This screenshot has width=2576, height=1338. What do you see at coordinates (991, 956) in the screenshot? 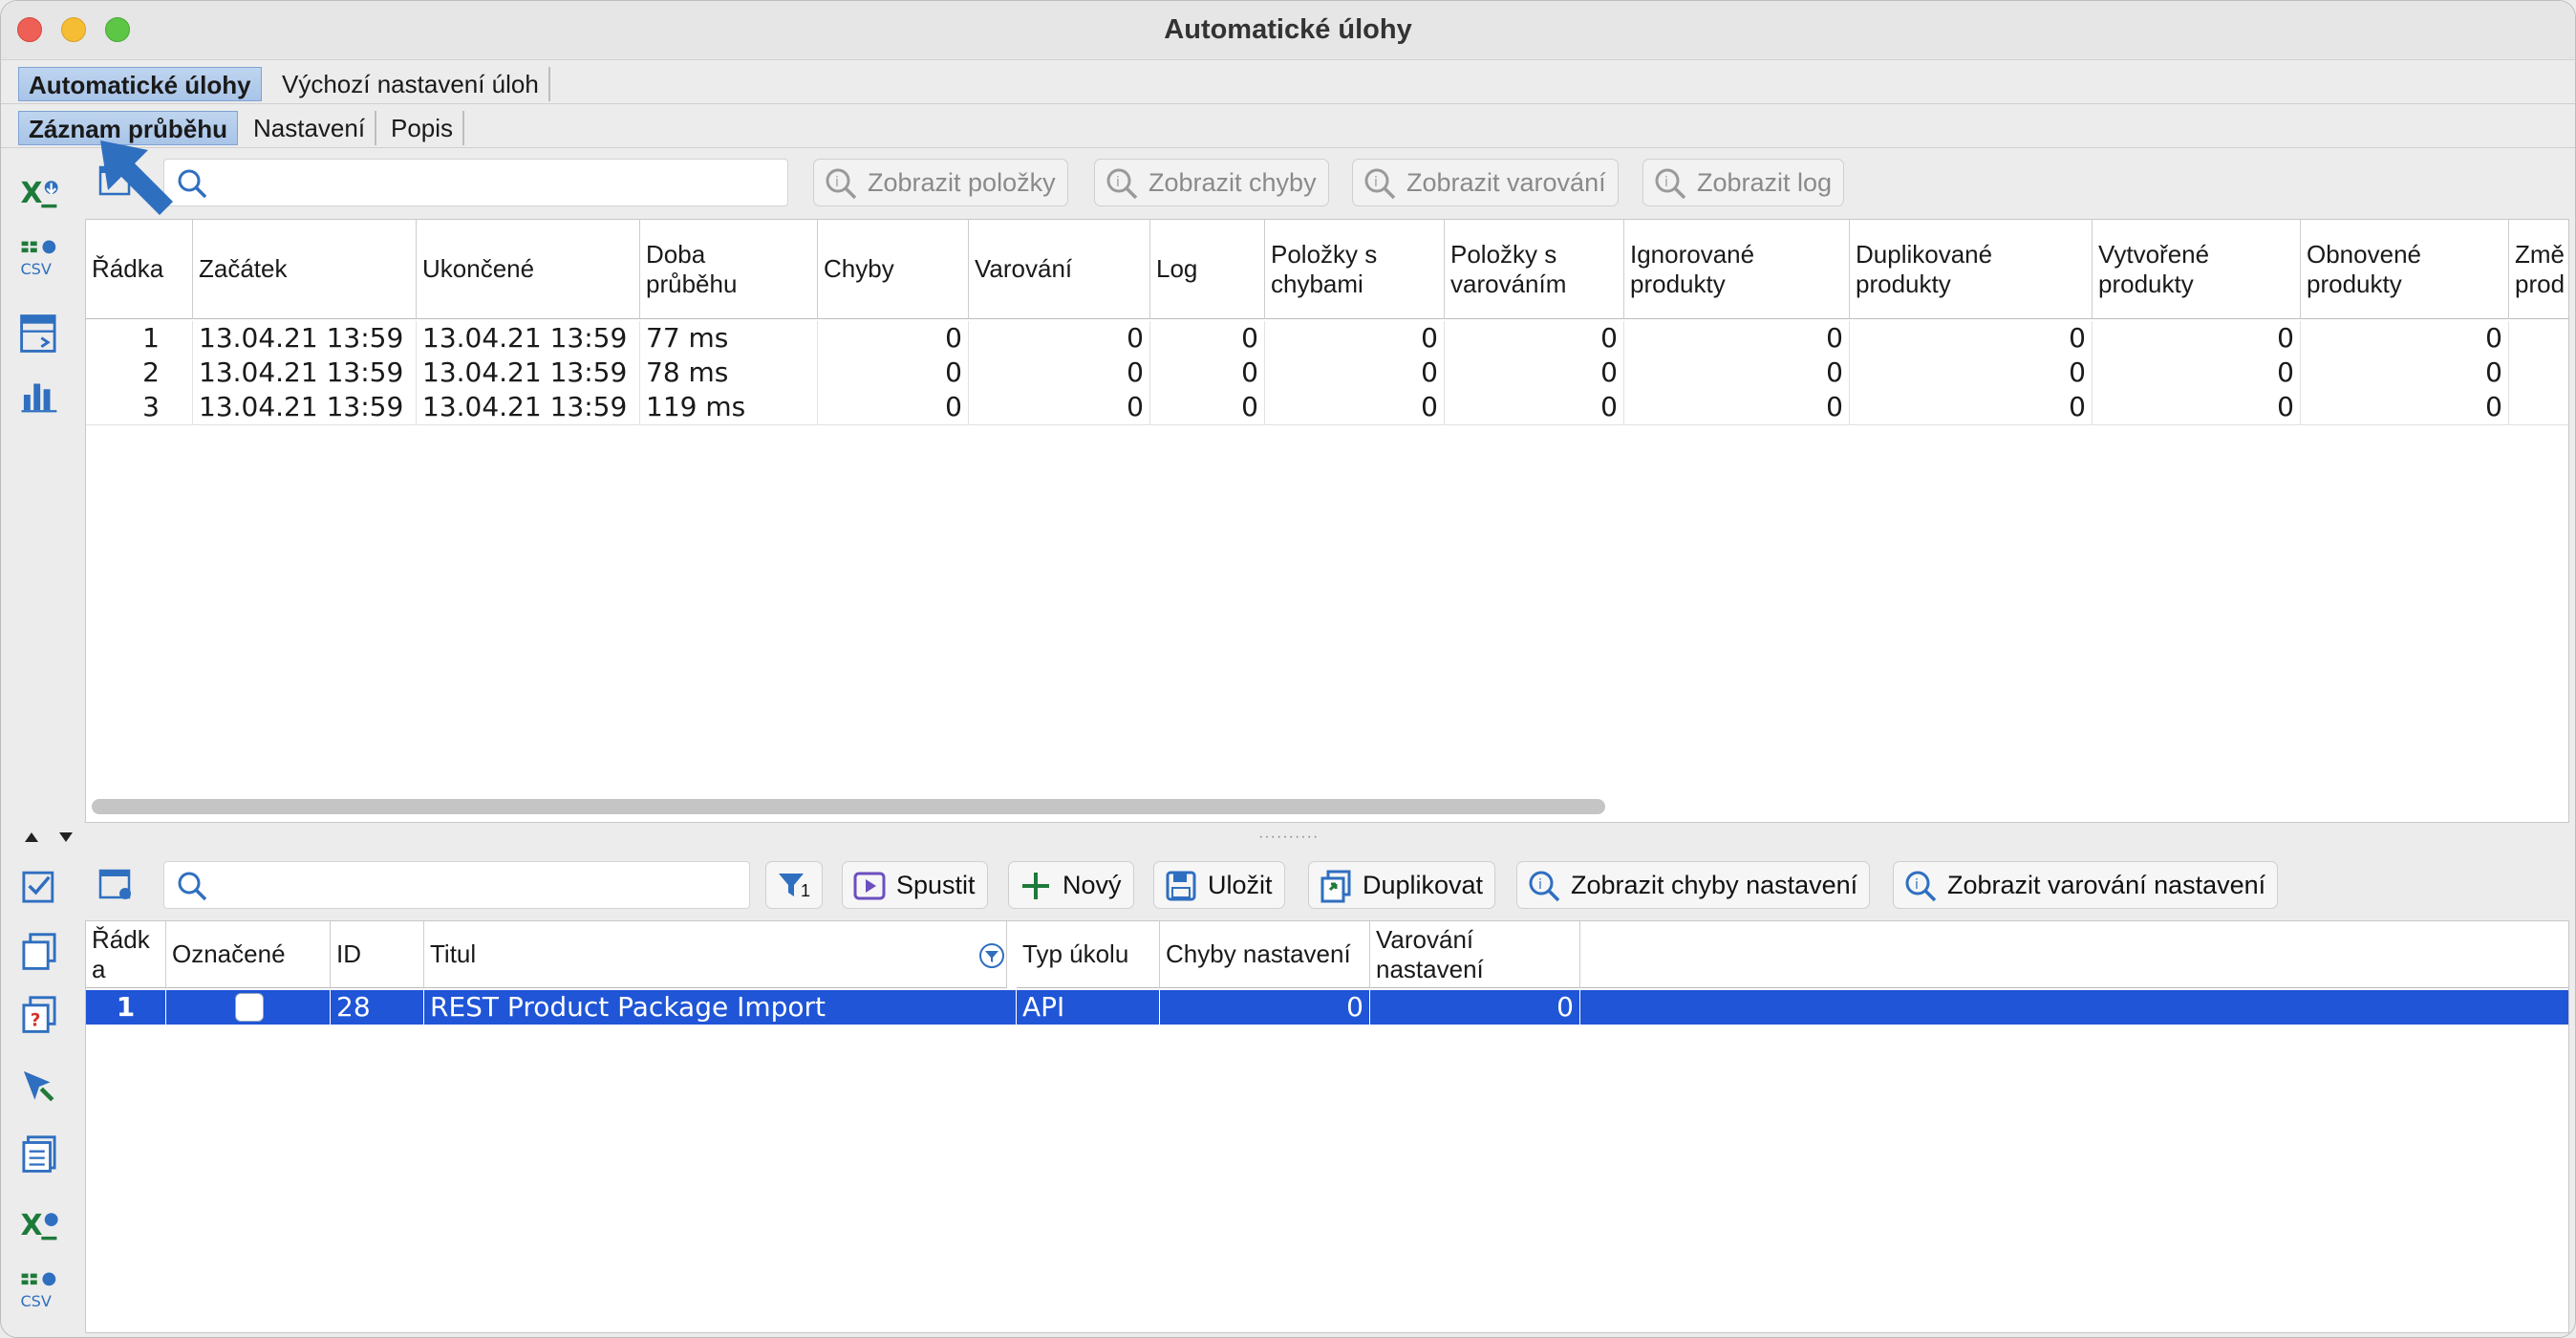
I see `column-filter-icon` at bounding box center [991, 956].